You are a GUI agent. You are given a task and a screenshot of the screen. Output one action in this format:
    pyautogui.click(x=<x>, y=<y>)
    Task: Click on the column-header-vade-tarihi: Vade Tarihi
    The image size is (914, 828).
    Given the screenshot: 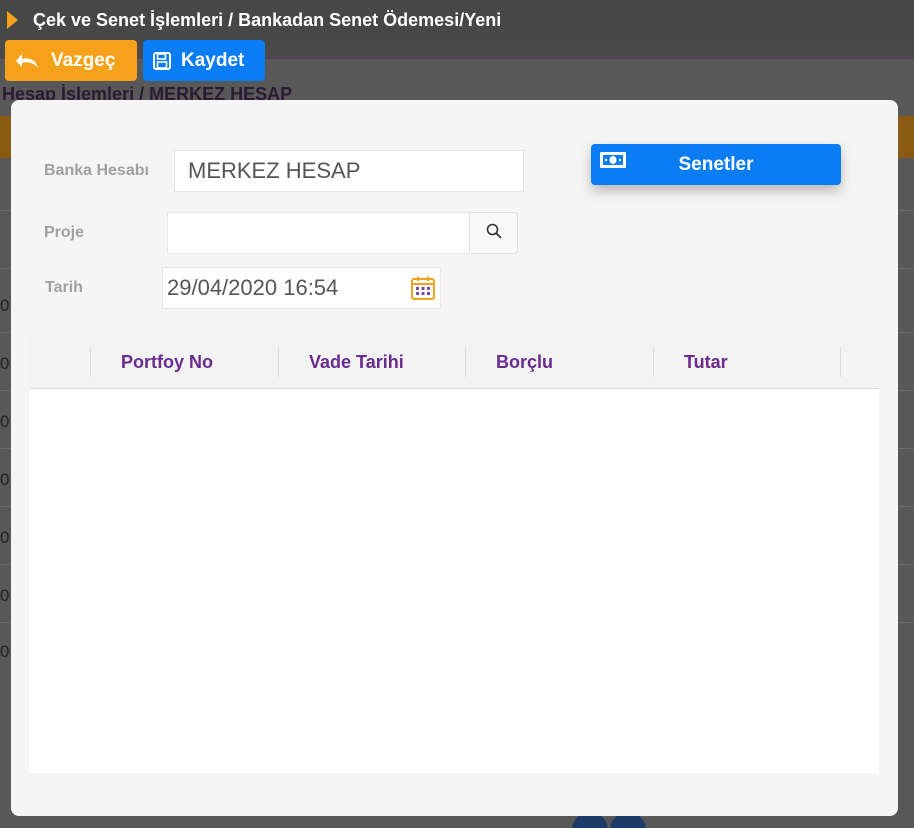 What is the action you would take?
    pyautogui.click(x=356, y=362)
    